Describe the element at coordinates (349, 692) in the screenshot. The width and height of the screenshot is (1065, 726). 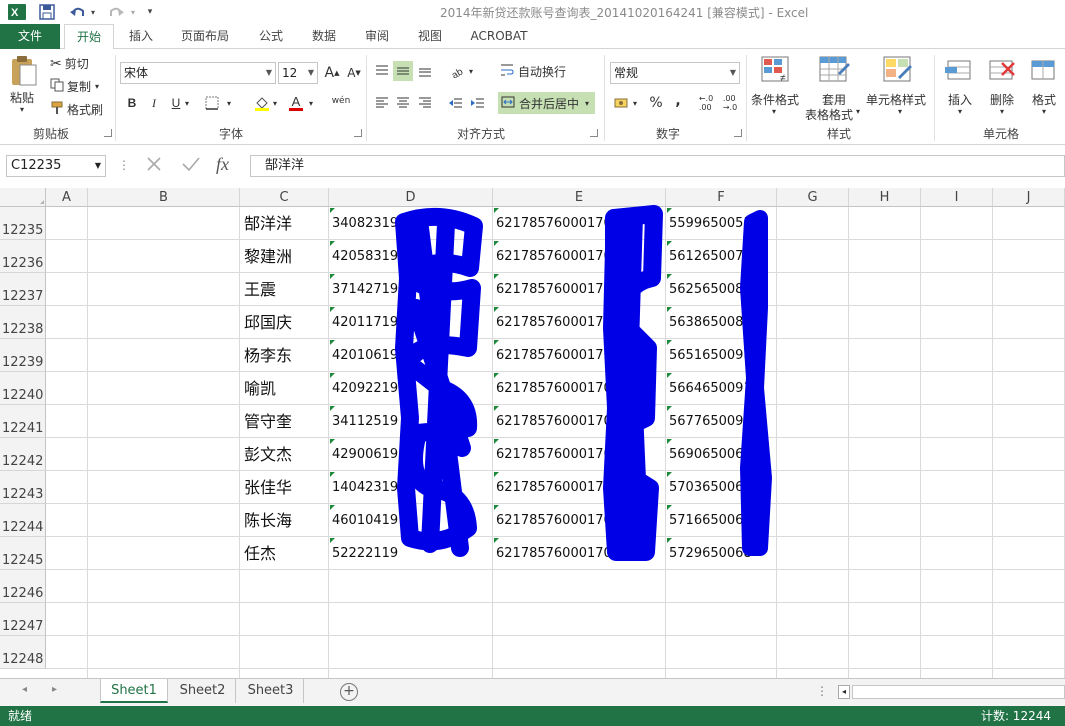
I see `add-sheet-icon: +` at that location.